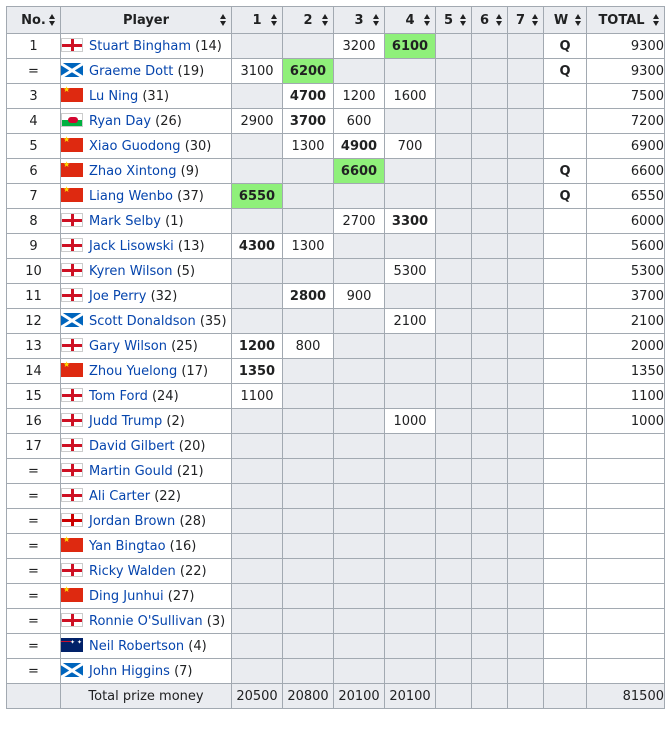 The image size is (671, 743). I want to click on column-header-event-4: 4, so click(410, 20).